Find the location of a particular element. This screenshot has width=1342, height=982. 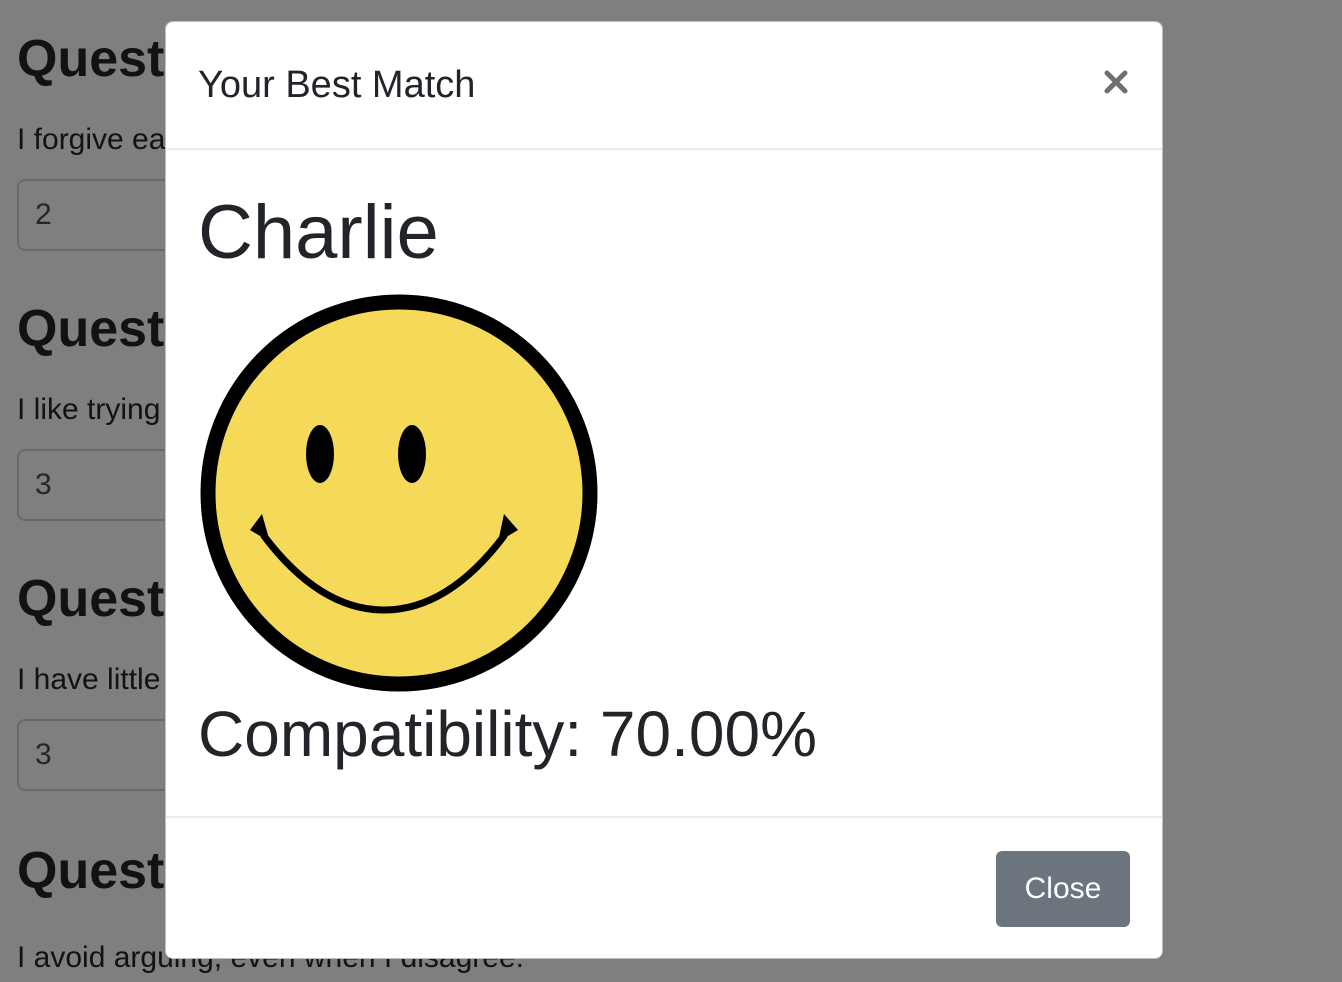

modal-header: Your Best Match is located at coordinates (664, 86).